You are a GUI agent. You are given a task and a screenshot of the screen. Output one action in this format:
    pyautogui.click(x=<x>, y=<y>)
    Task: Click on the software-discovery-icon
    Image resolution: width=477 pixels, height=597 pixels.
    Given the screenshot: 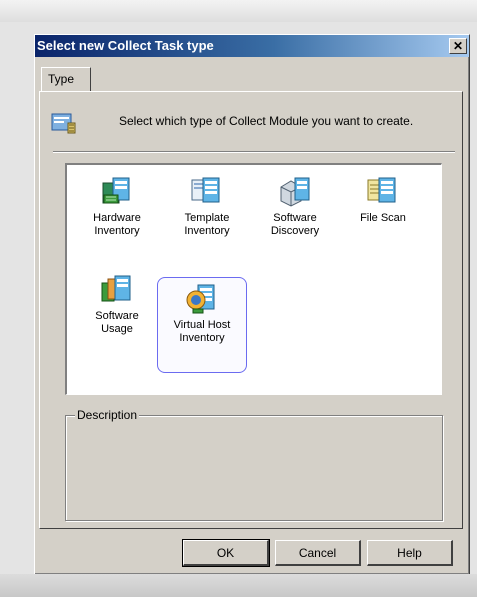 What is the action you would take?
    pyautogui.click(x=295, y=192)
    